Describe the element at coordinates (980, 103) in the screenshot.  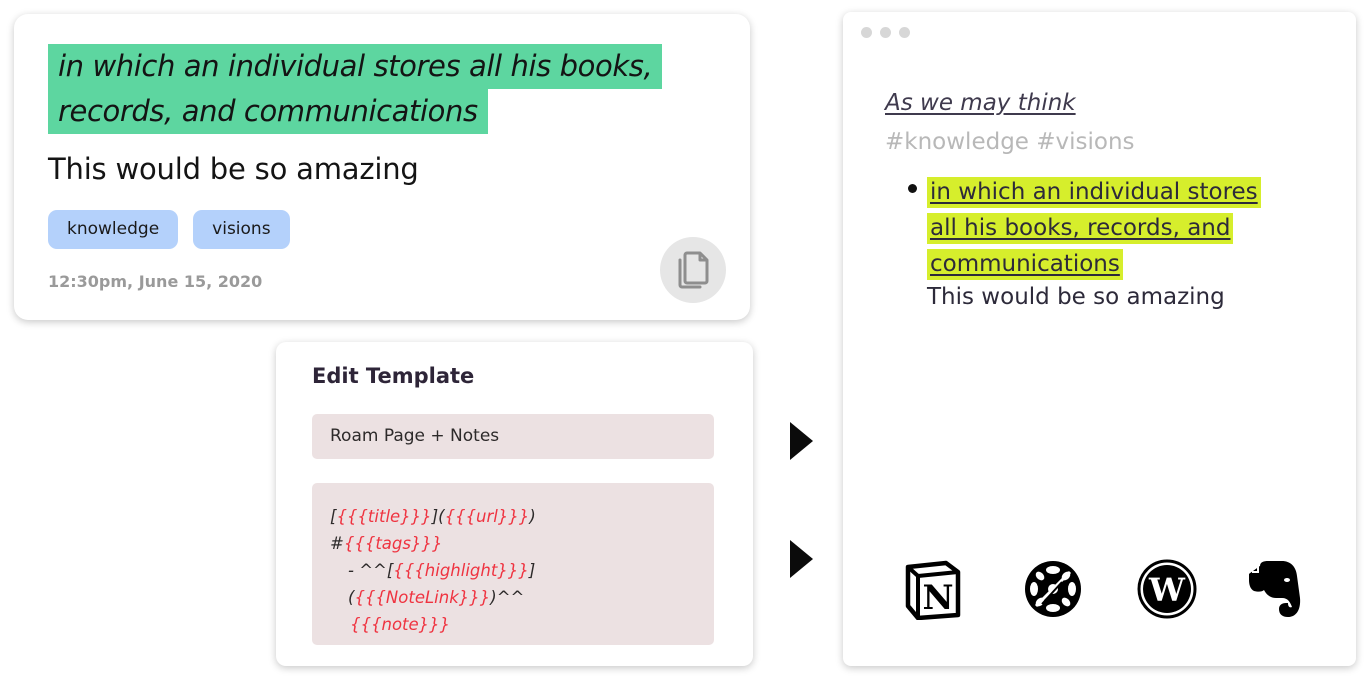
I see `page-title-link: As we may think` at that location.